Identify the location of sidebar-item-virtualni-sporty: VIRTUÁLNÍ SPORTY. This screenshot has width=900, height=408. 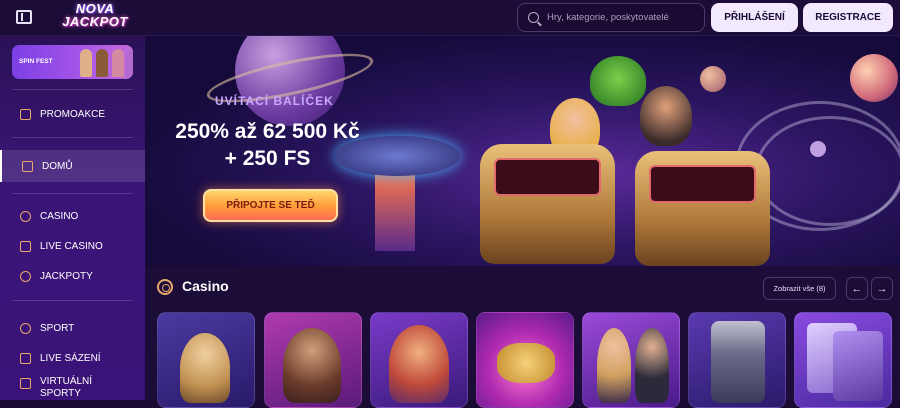
(72, 387).